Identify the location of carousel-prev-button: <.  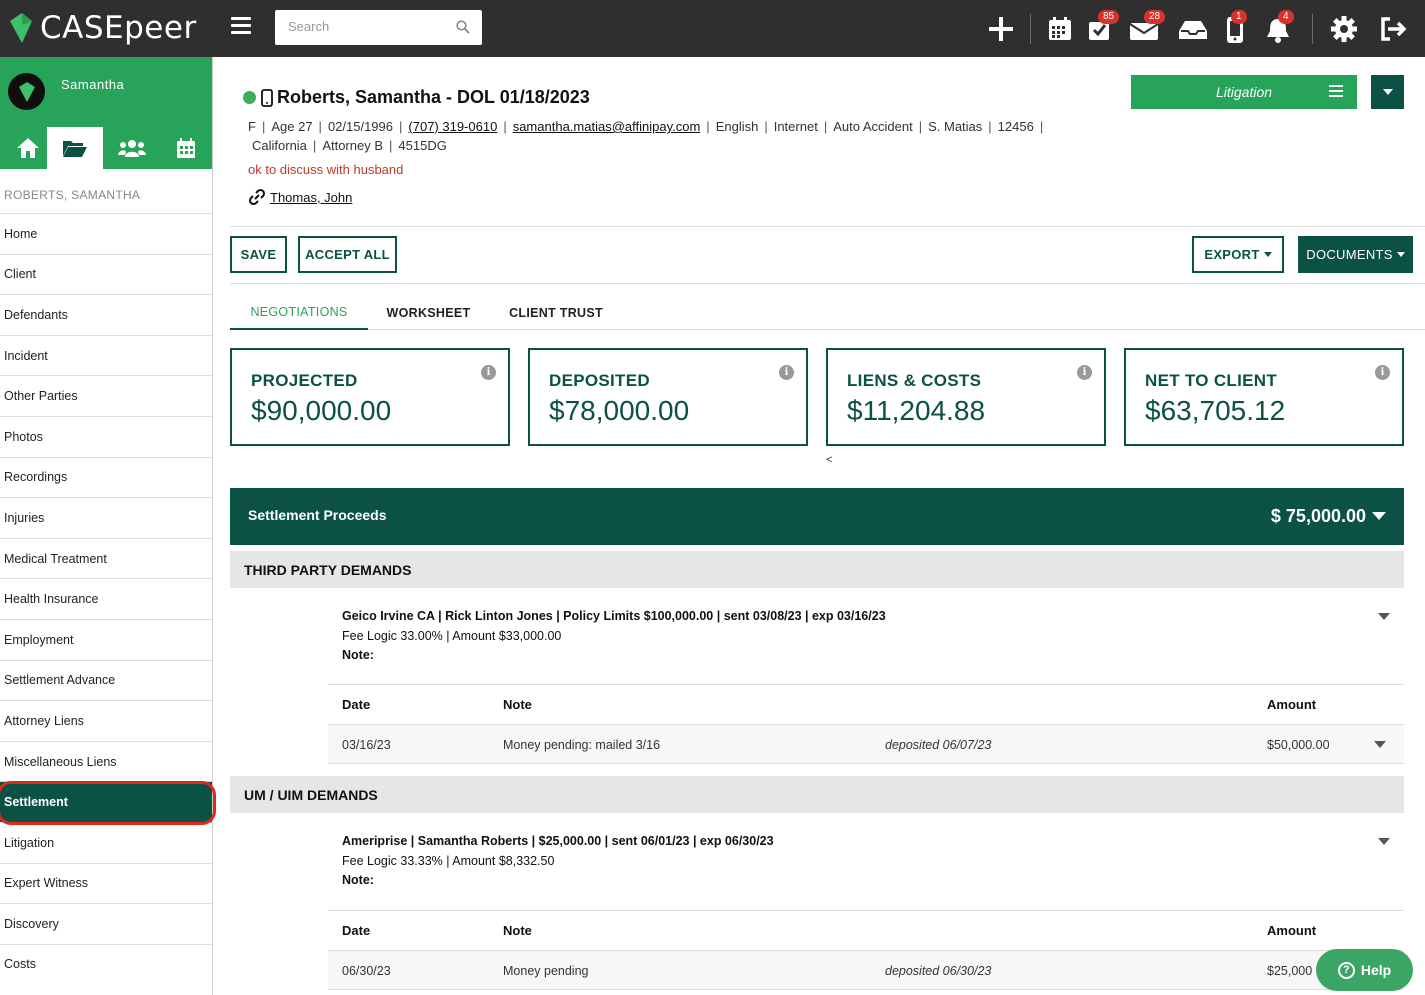
(829, 460).